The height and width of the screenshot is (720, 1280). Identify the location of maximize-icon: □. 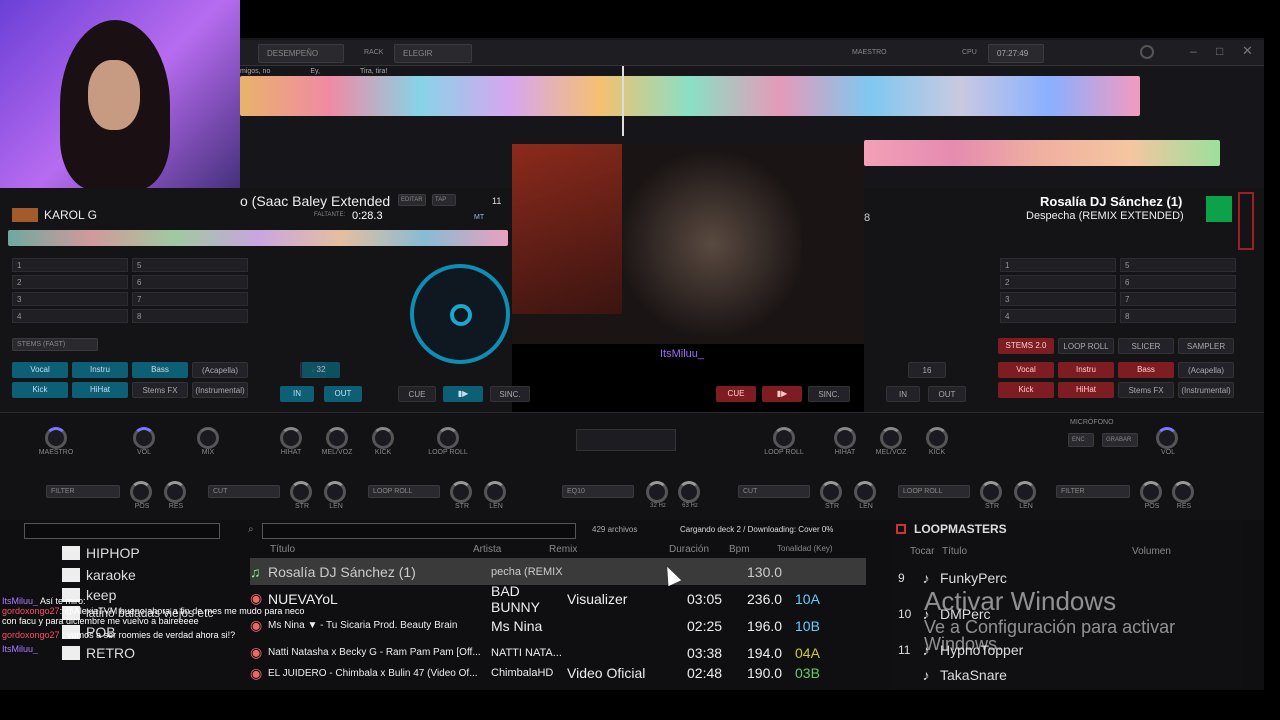
(1219, 51).